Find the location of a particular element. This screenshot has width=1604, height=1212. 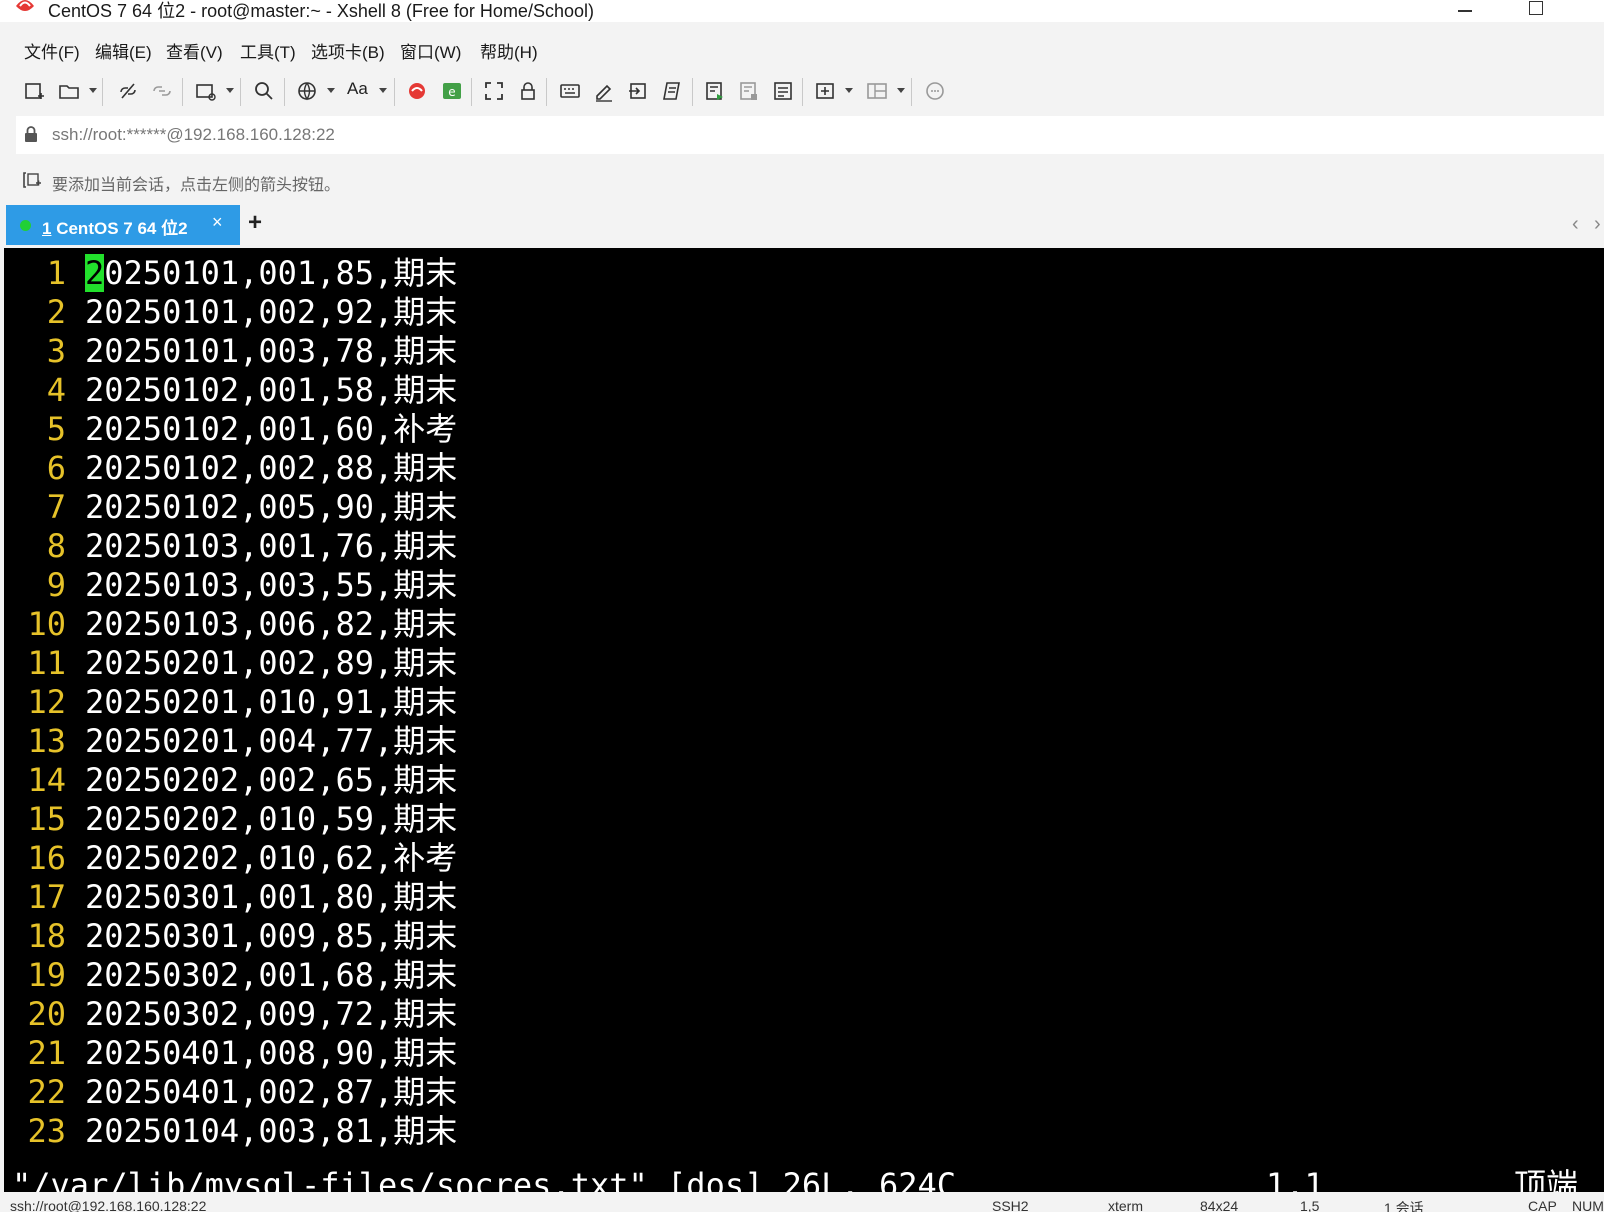

line-number: 23 is located at coordinates (46, 1131).